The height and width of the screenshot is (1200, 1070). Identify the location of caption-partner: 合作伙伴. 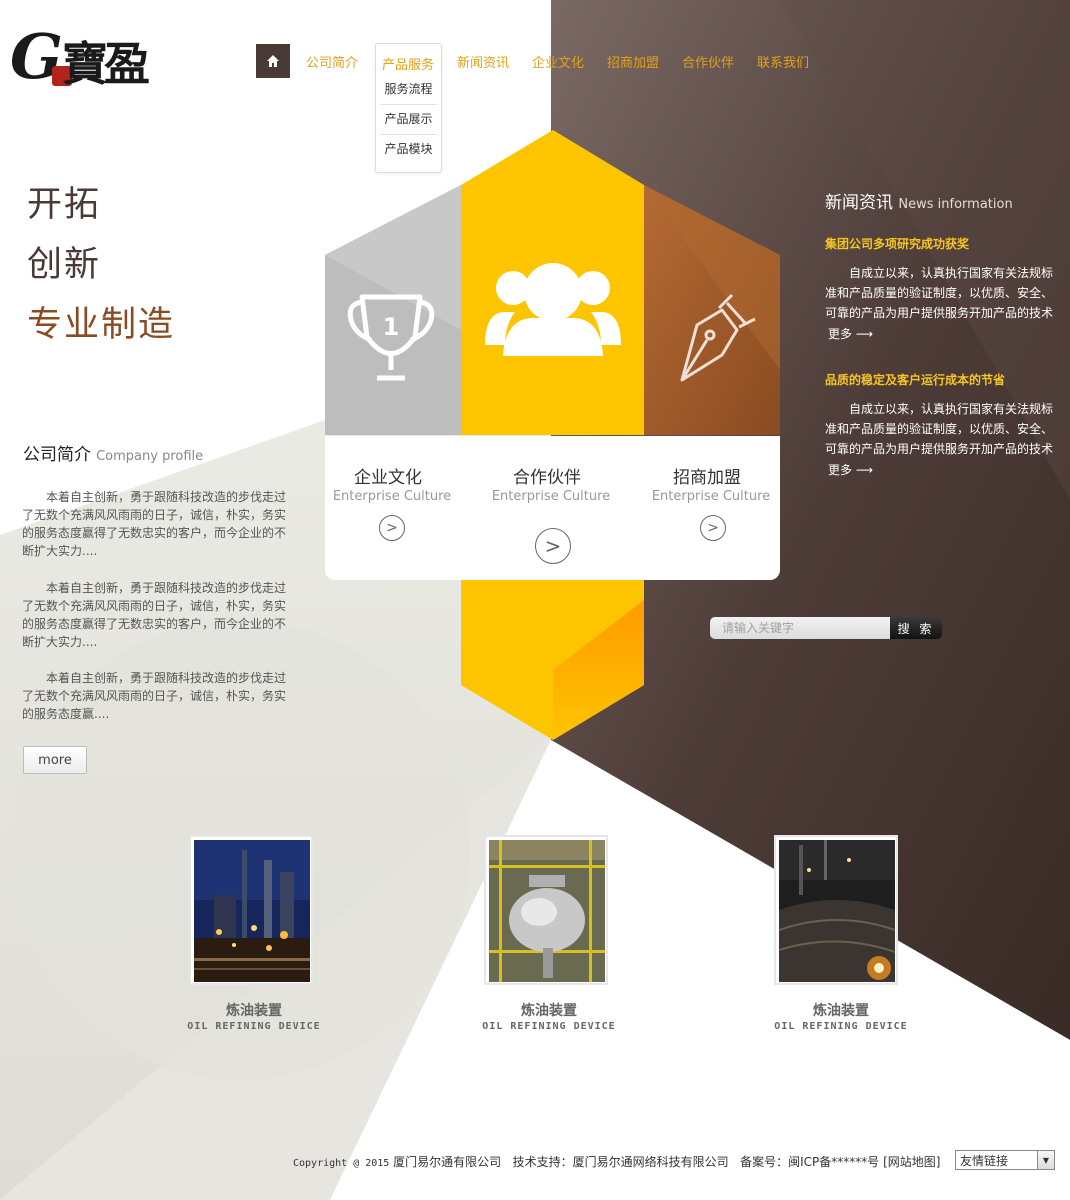
(547, 478).